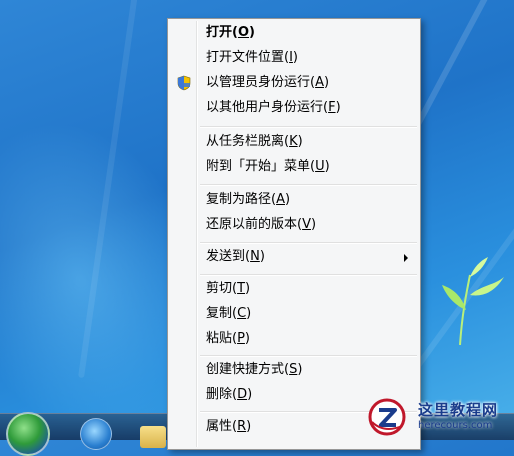  I want to click on site-watermark: 这里教程网 herecours.com, so click(438, 418).